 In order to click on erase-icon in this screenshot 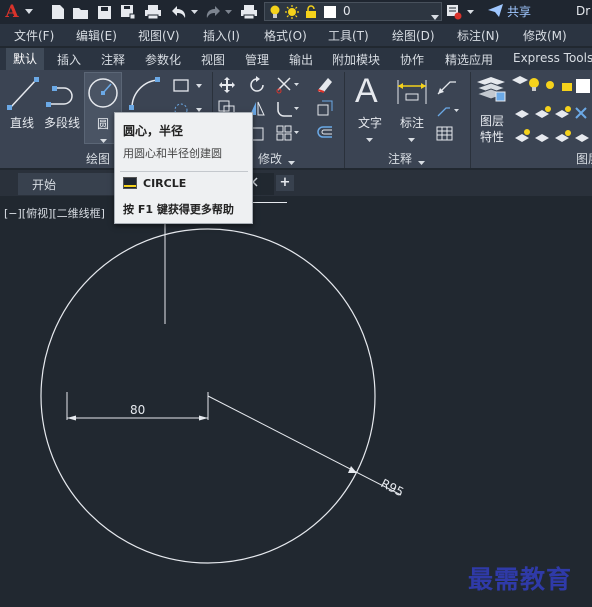, I will do `click(324, 85)`.